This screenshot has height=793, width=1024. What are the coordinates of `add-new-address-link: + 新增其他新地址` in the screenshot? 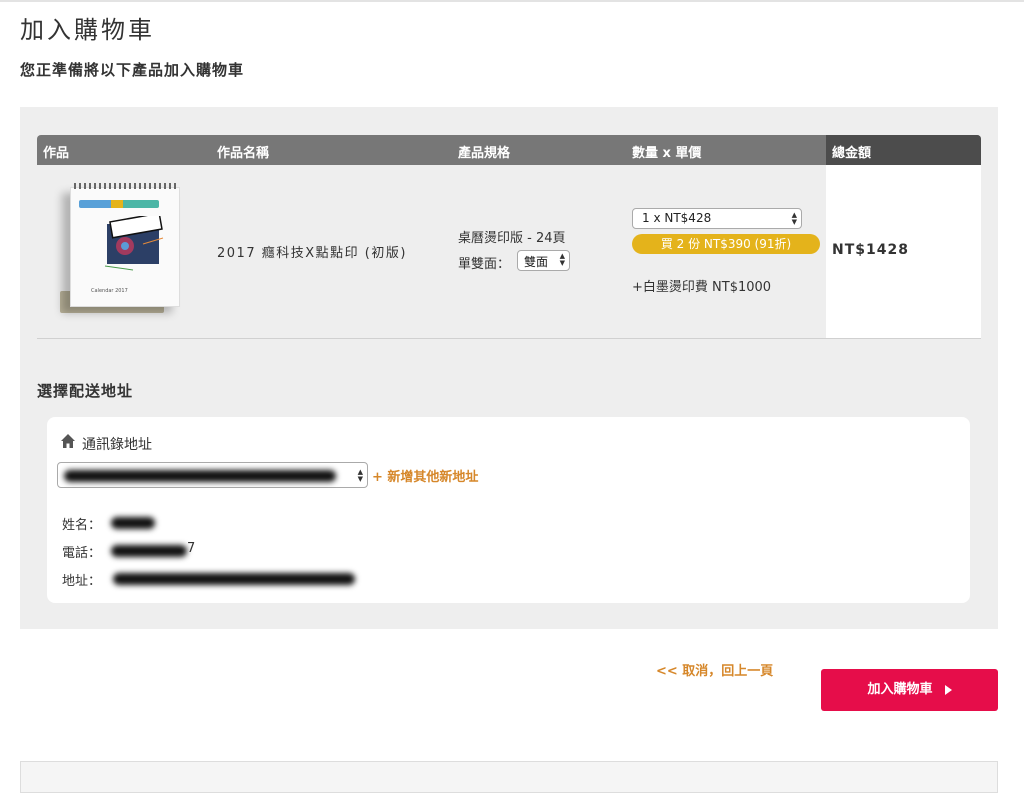 It's located at (425, 475).